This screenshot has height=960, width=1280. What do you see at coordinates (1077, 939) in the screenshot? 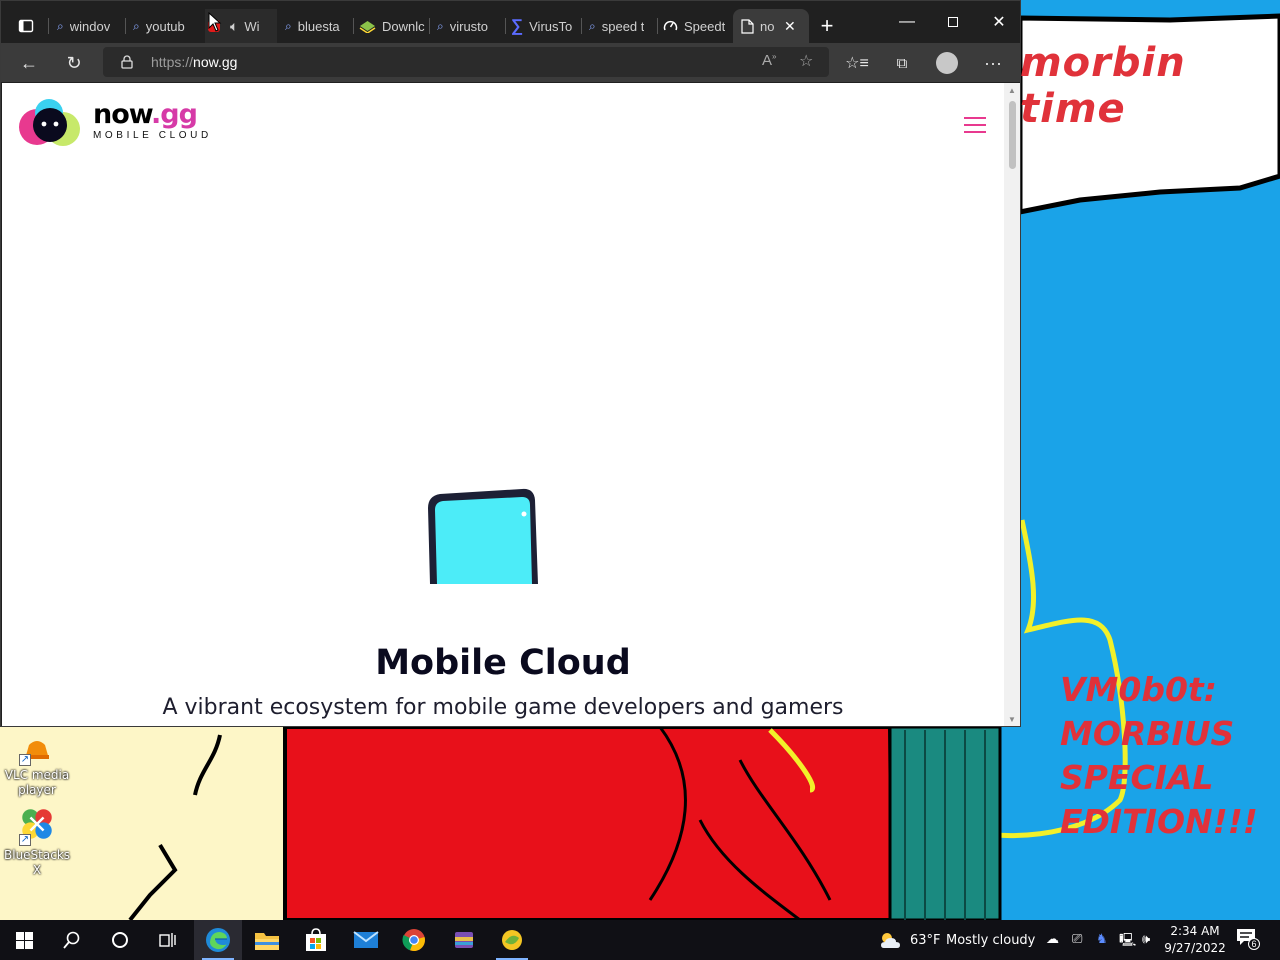
I see `meet-now-icon: ⎚` at bounding box center [1077, 939].